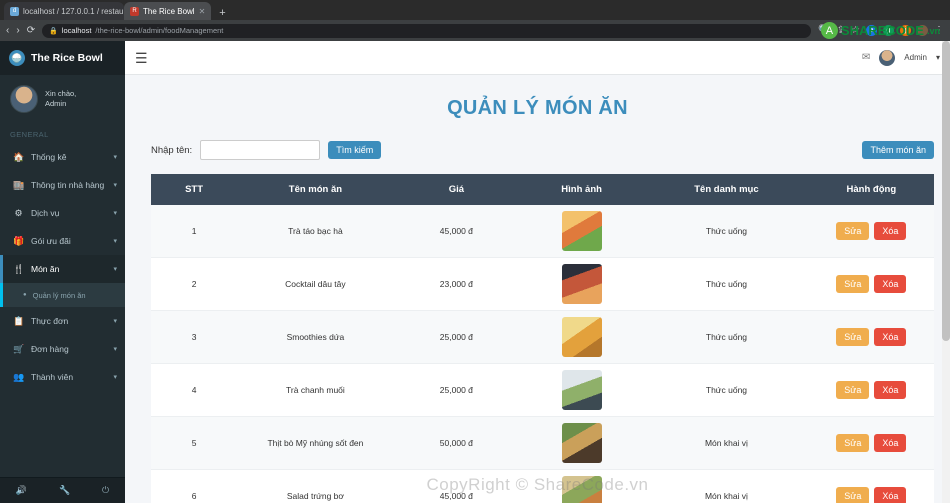  What do you see at coordinates (19, 376) in the screenshot?
I see `users-icon: 👥` at bounding box center [19, 376].